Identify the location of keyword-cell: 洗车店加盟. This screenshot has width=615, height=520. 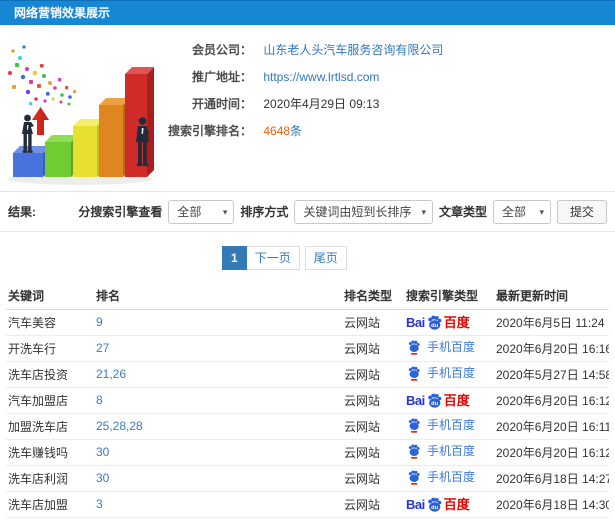
(50, 504).